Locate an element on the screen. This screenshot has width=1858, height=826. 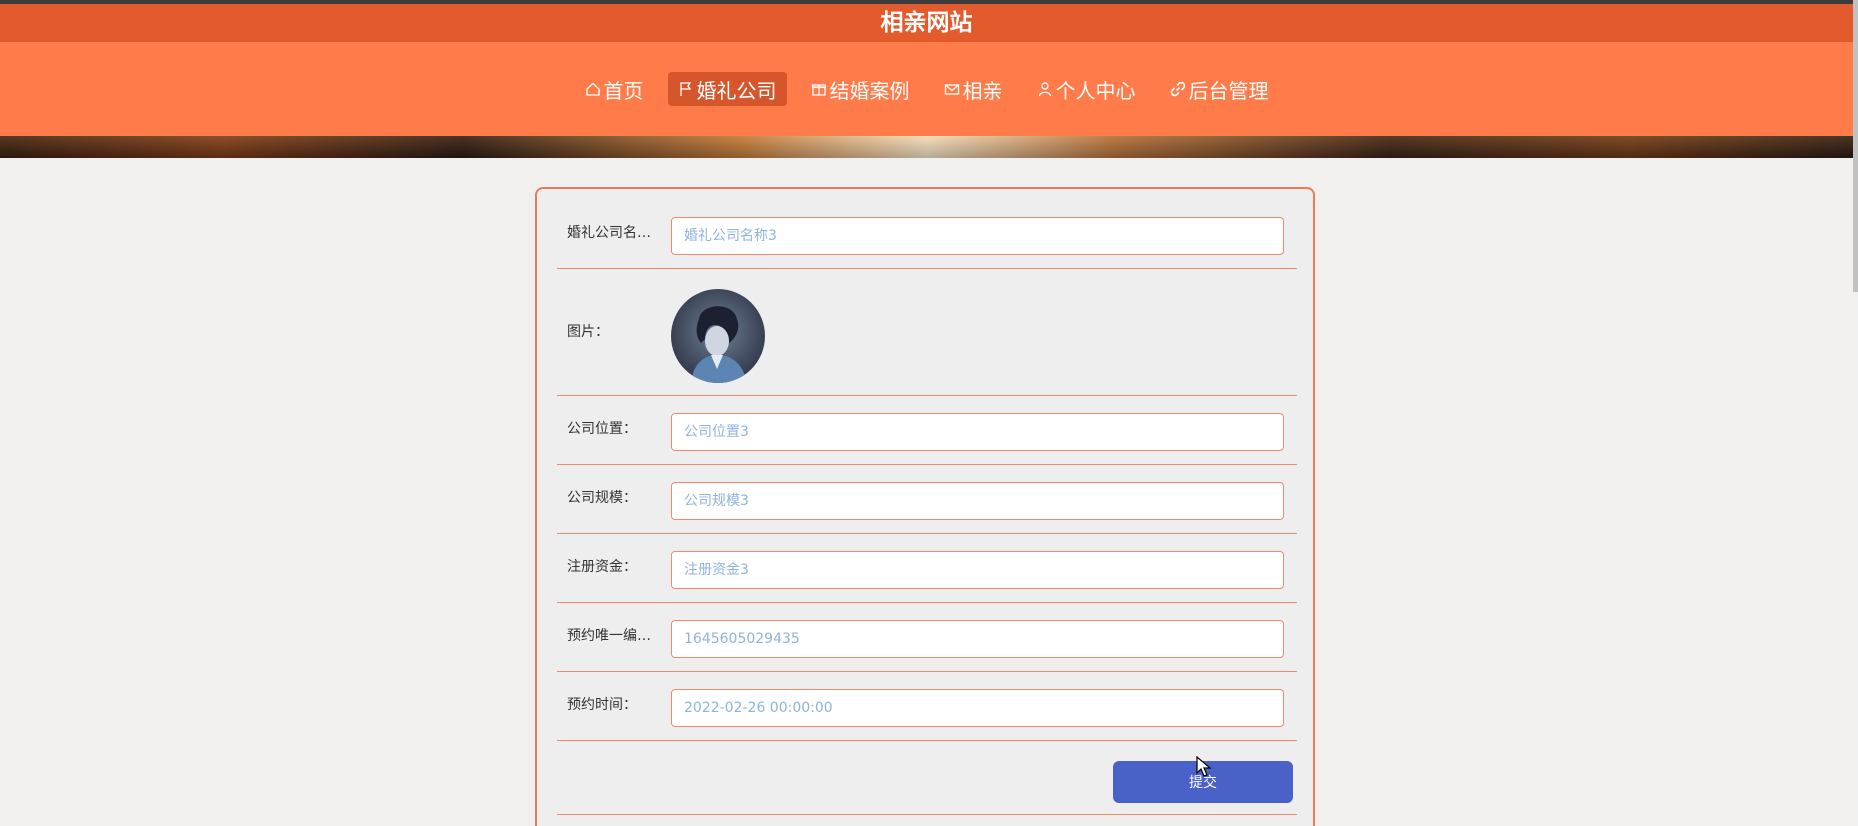
company-name-label: 婚礼公司名称： is located at coordinates (615, 233).